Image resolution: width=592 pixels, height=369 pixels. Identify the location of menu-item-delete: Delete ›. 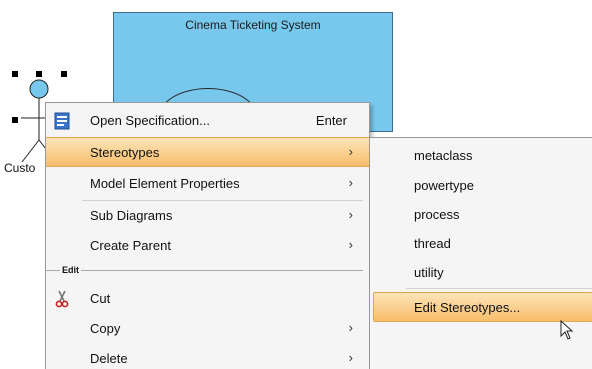
(207, 356).